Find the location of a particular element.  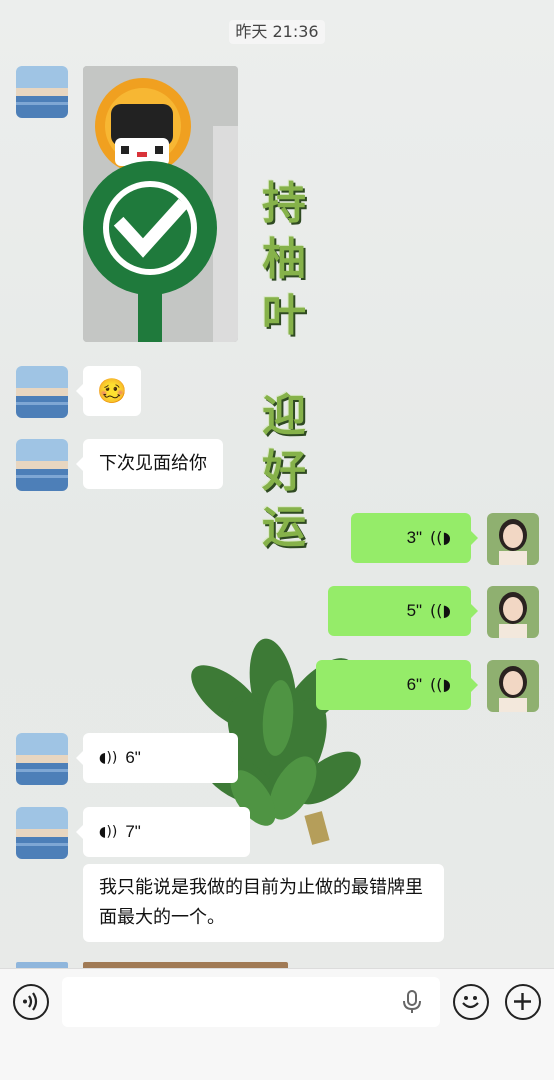

deco-char: 运 is located at coordinates (284, 527).